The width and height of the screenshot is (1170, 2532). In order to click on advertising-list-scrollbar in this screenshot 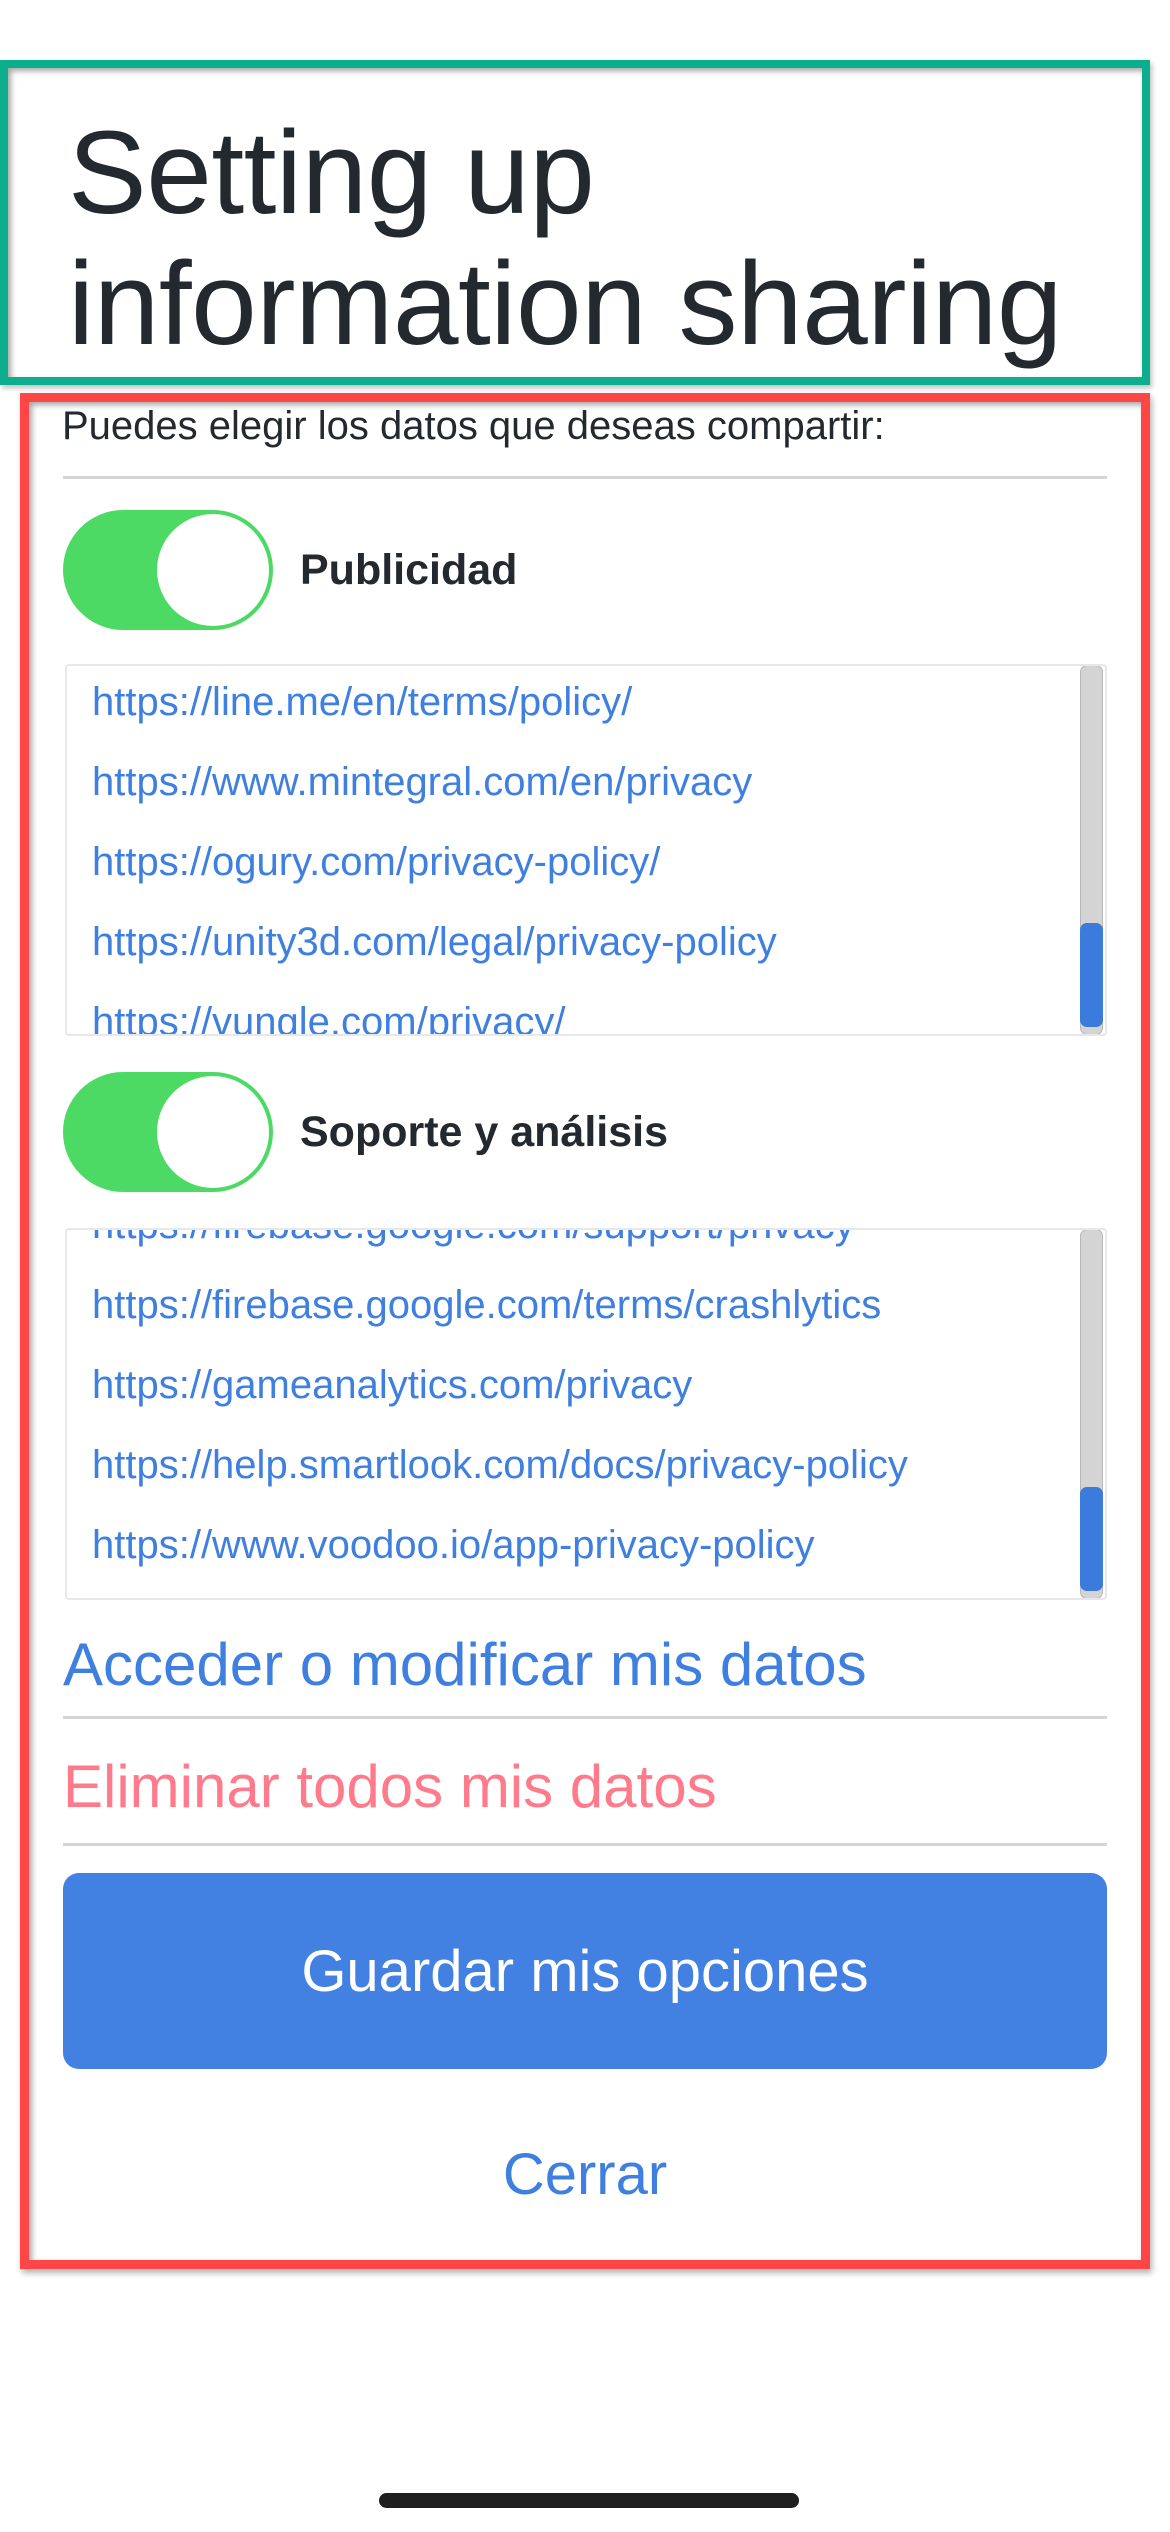, I will do `click(1091, 850)`.